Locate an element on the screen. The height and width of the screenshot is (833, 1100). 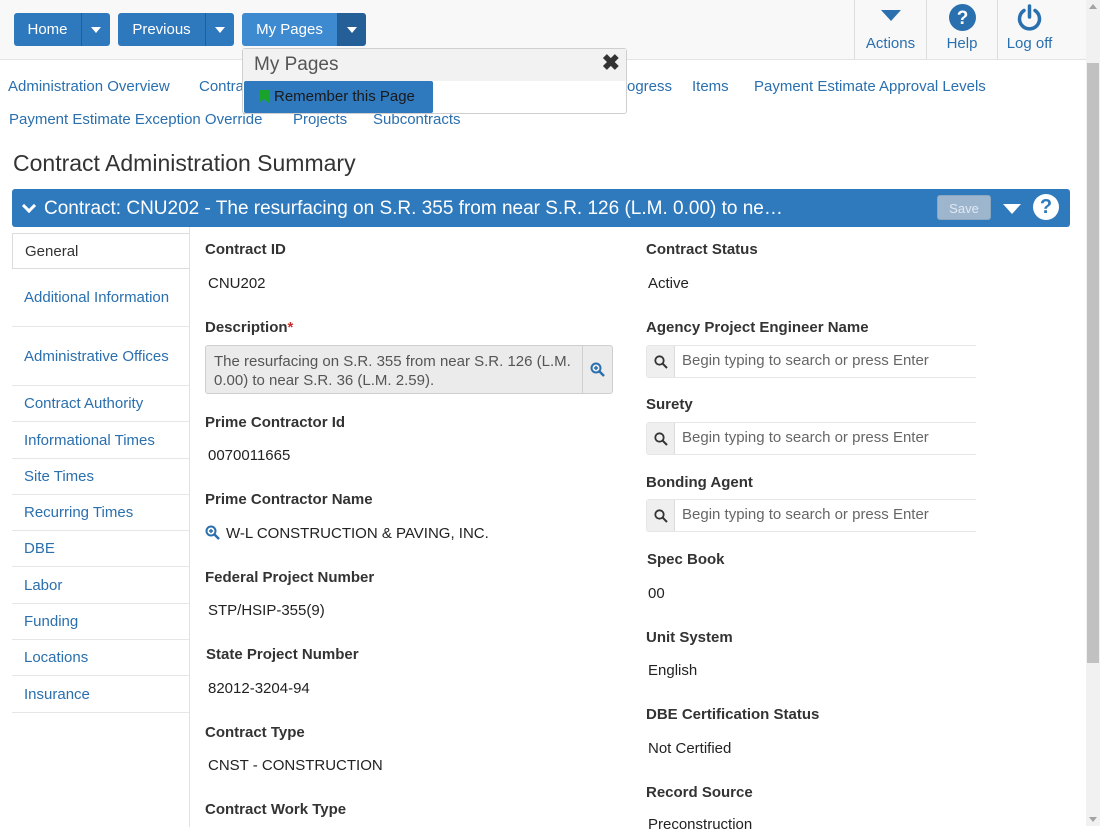
prime-contractor-id-value: 0070011665 is located at coordinates (249, 455).